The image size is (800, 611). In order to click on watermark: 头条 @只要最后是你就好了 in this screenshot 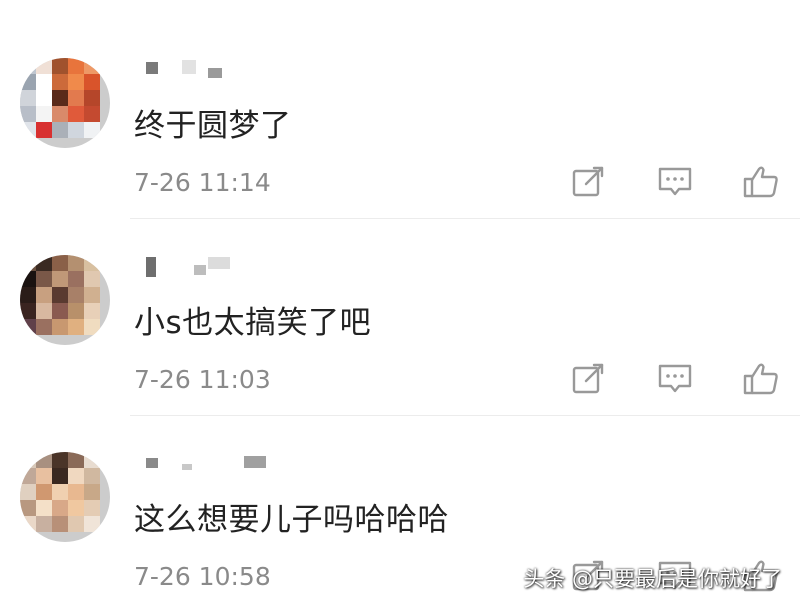, I will do `click(652, 579)`.